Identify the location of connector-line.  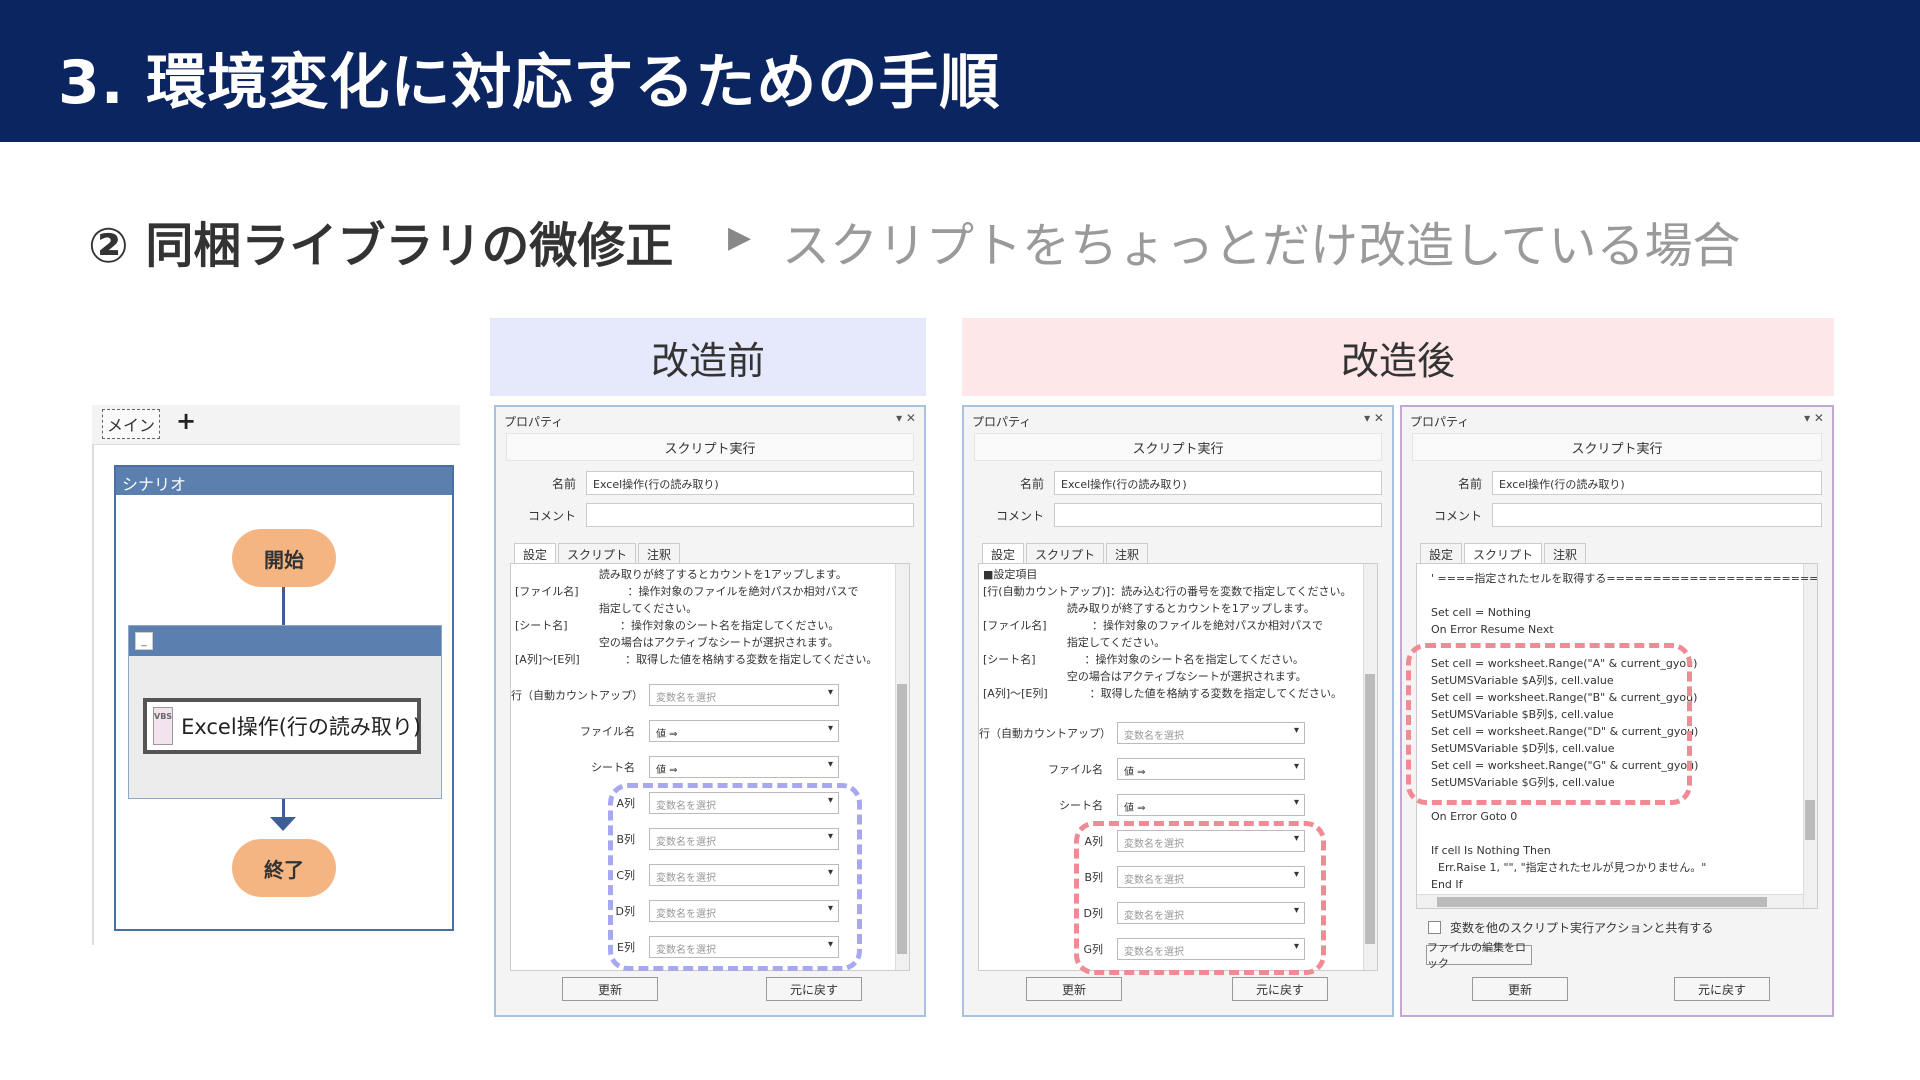
(283, 809).